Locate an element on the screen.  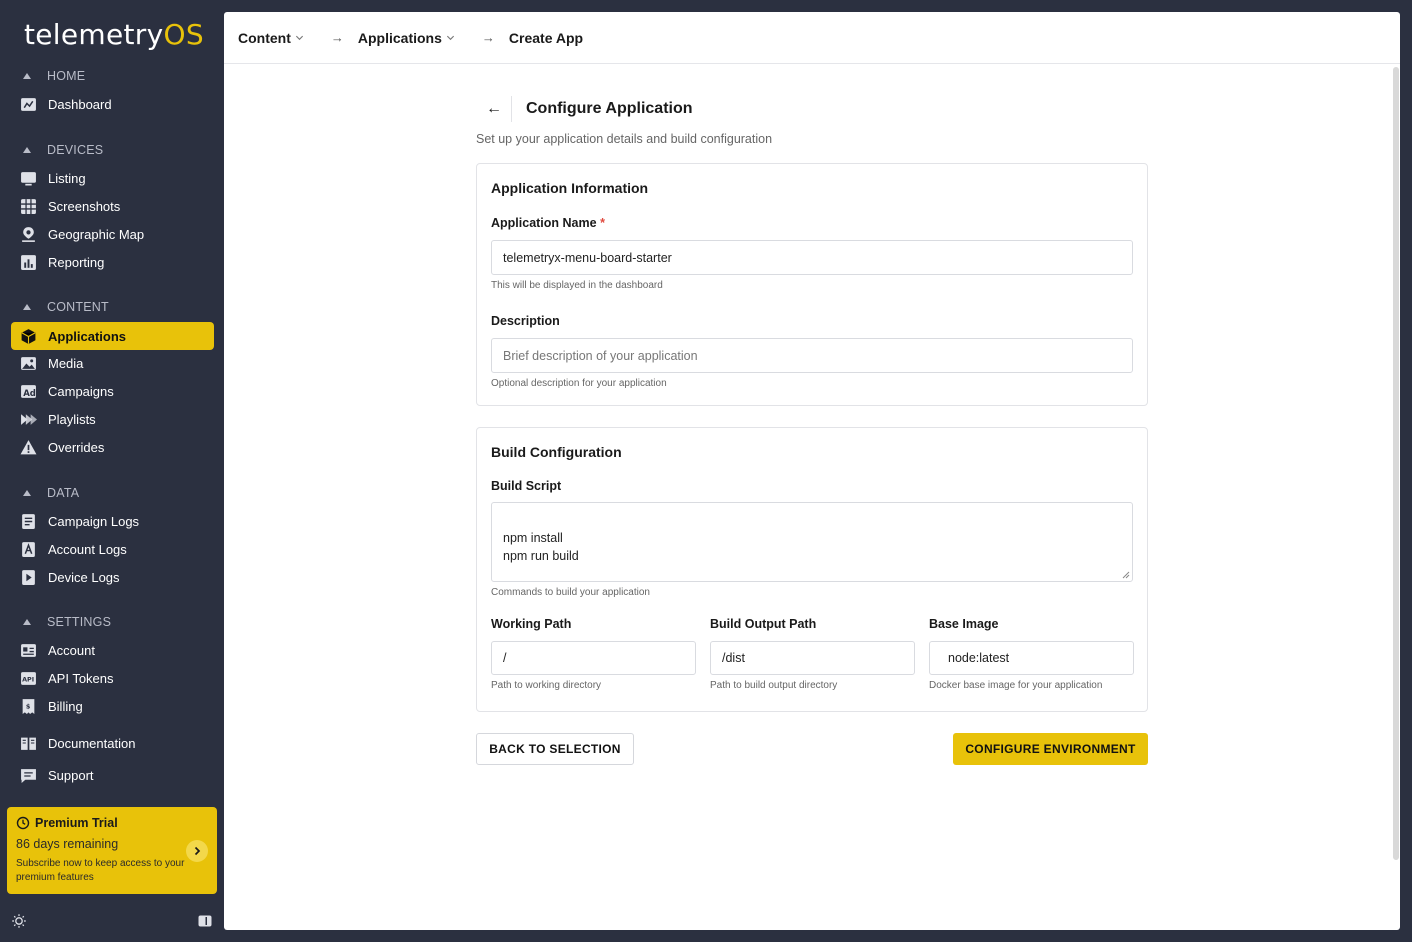
breadcrumb-applications: Applications is located at coordinates (406, 38).